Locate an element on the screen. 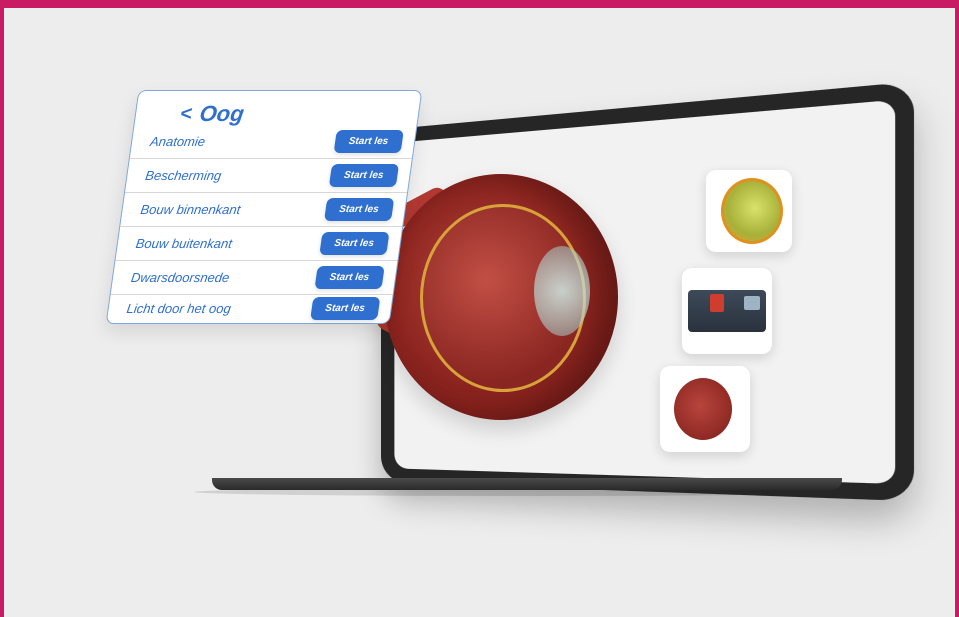 The image size is (959, 617). lesson-row-licht-door-het-oog: Licht door het oog Start les is located at coordinates (249, 308).